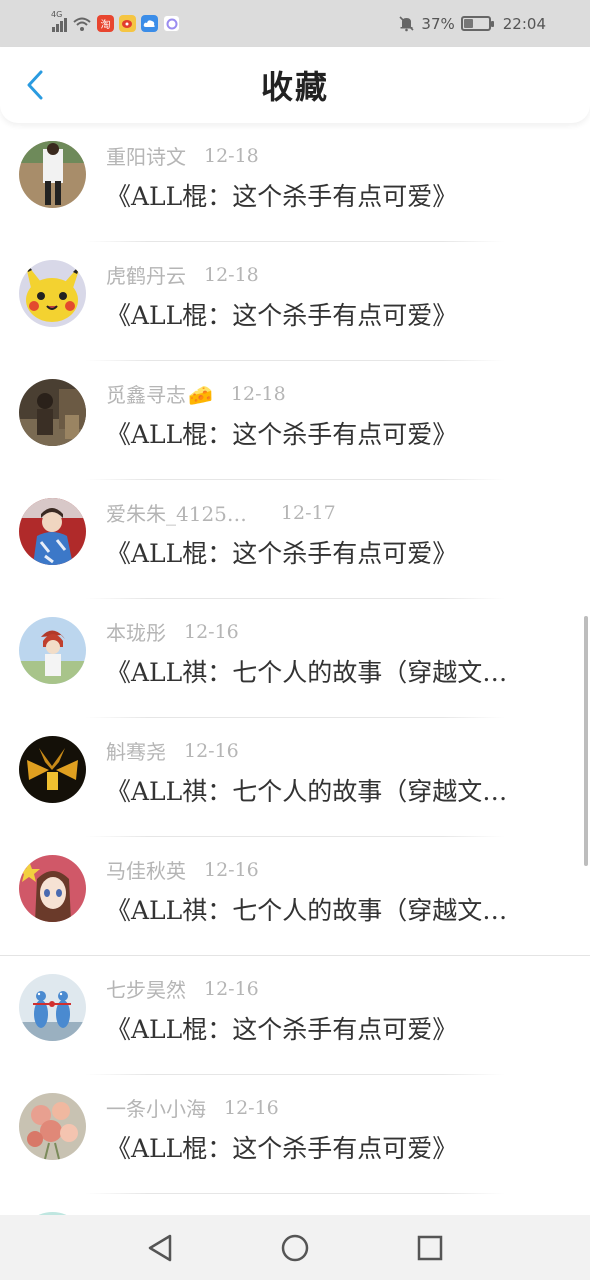 This screenshot has height=1280, width=590. I want to click on status-bar: 4G 淘 37% 22:04, so click(295, 23).